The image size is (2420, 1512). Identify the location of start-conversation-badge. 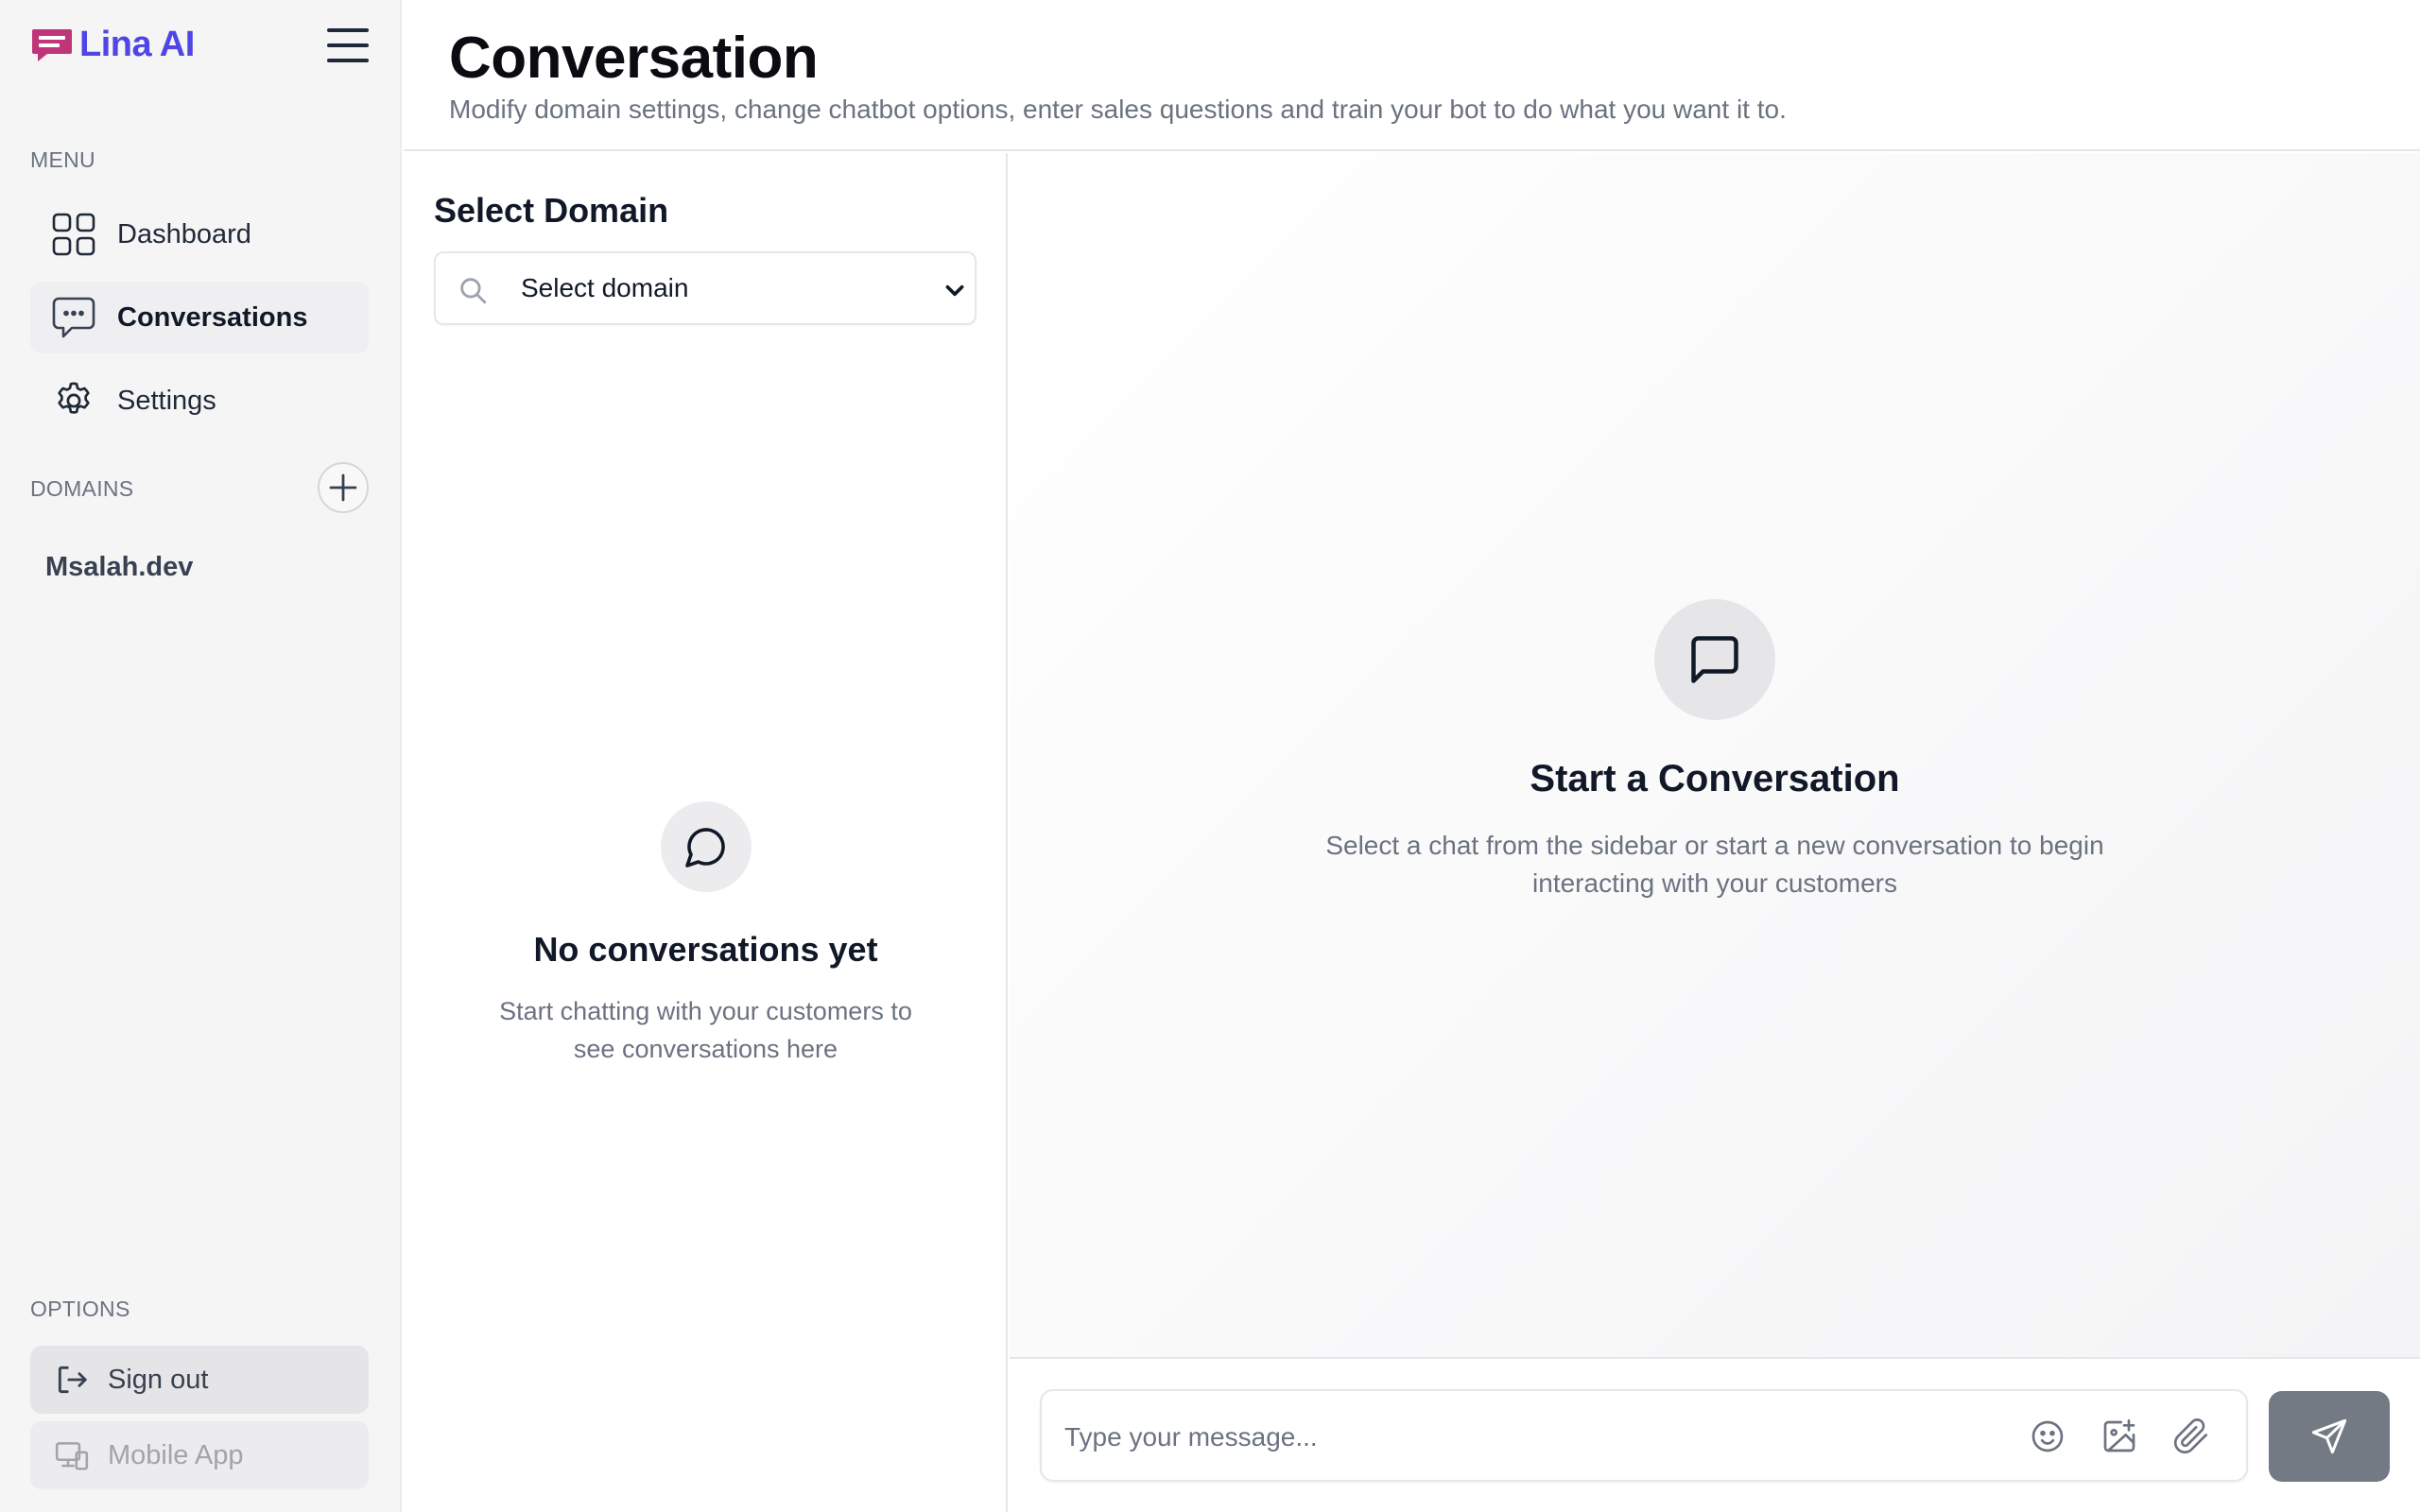
(1715, 659).